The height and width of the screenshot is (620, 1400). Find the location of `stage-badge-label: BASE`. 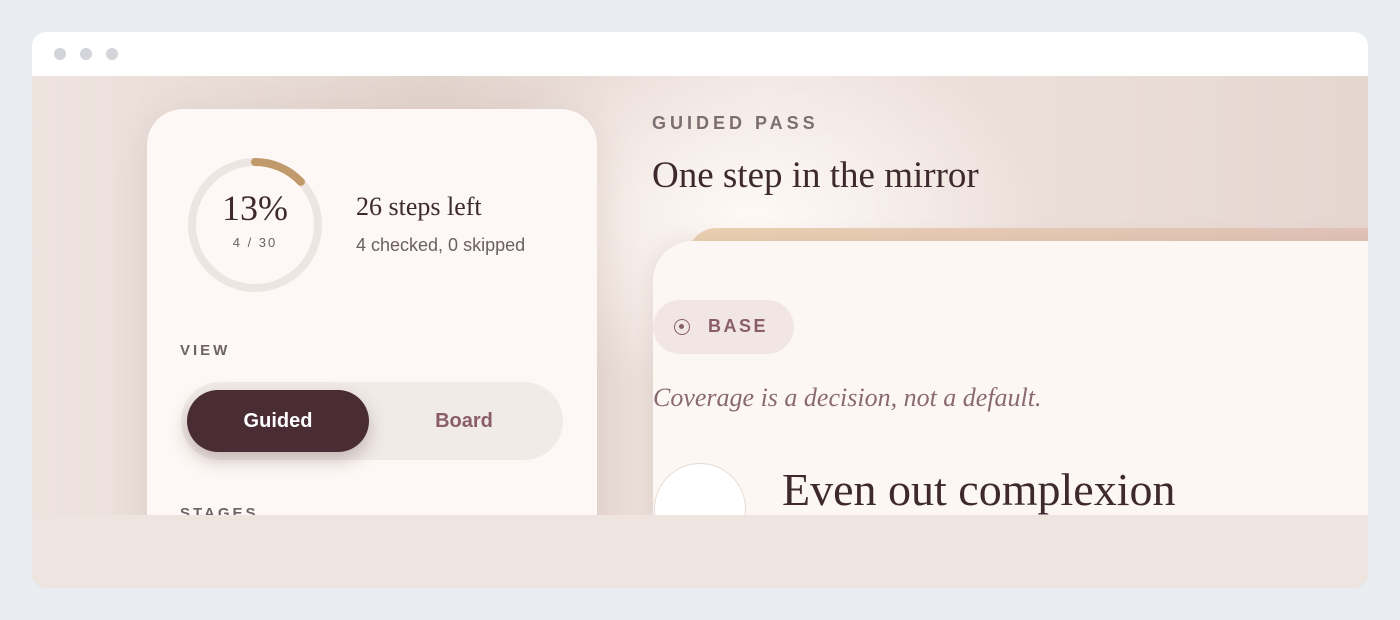

stage-badge-label: BASE is located at coordinates (738, 326).